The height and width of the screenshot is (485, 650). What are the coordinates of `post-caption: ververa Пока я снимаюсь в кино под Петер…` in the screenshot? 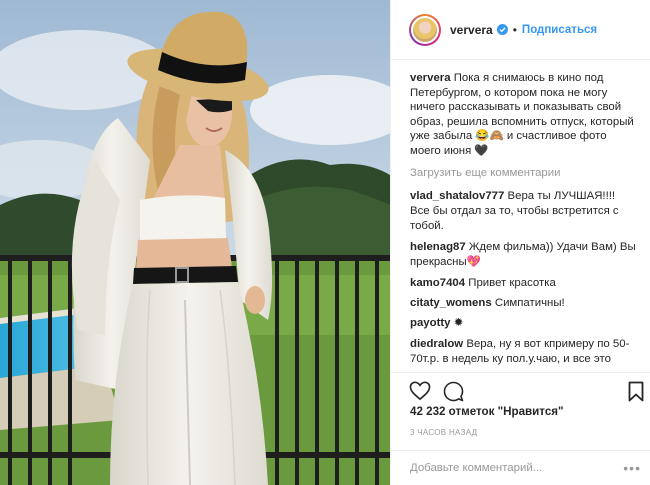 It's located at (523, 115).